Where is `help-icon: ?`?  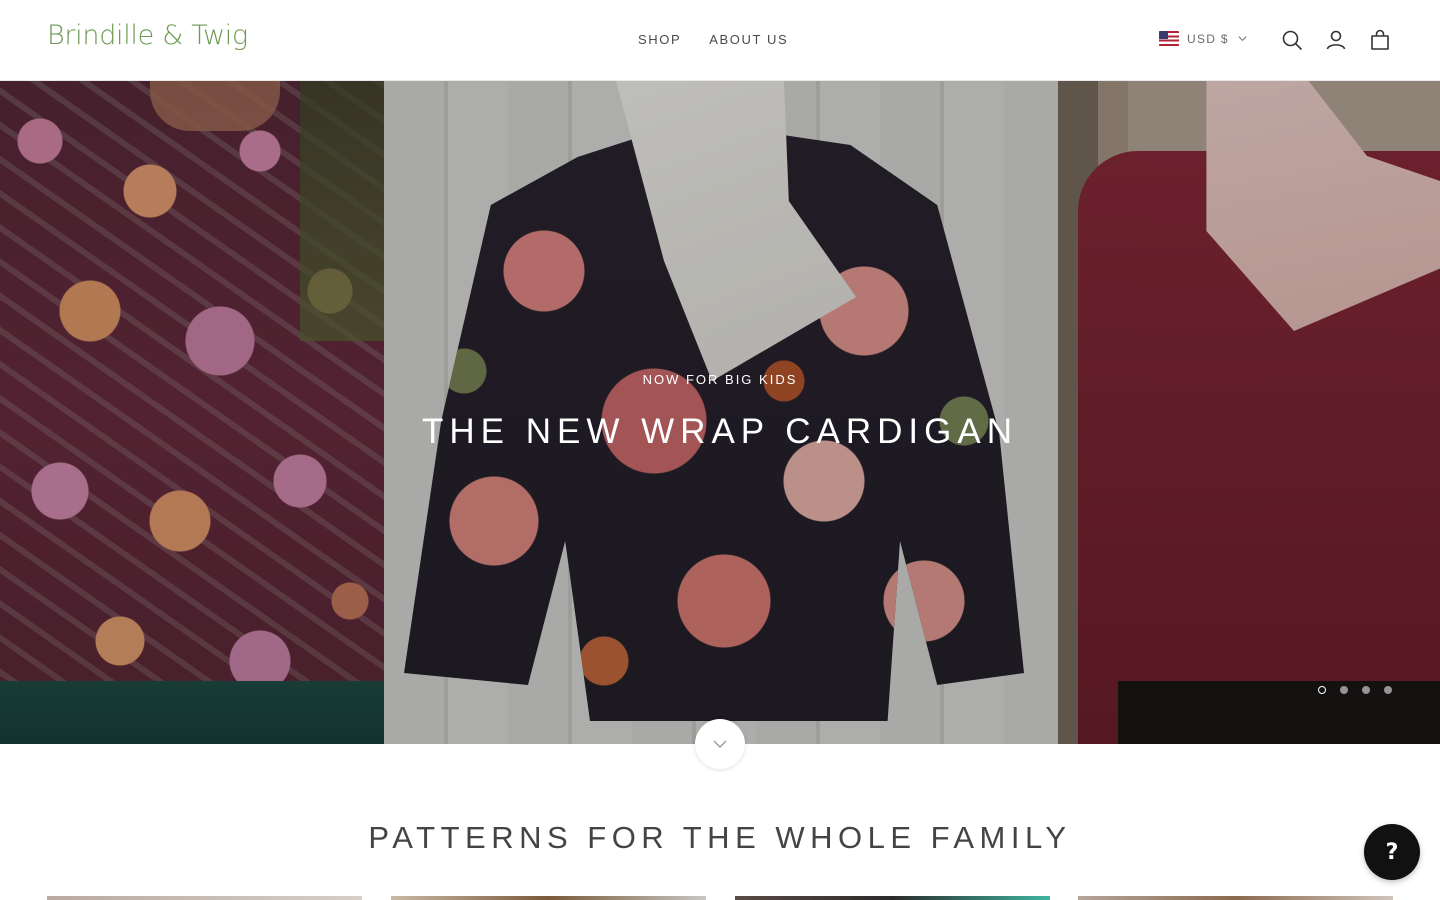
help-icon: ? is located at coordinates (1392, 852).